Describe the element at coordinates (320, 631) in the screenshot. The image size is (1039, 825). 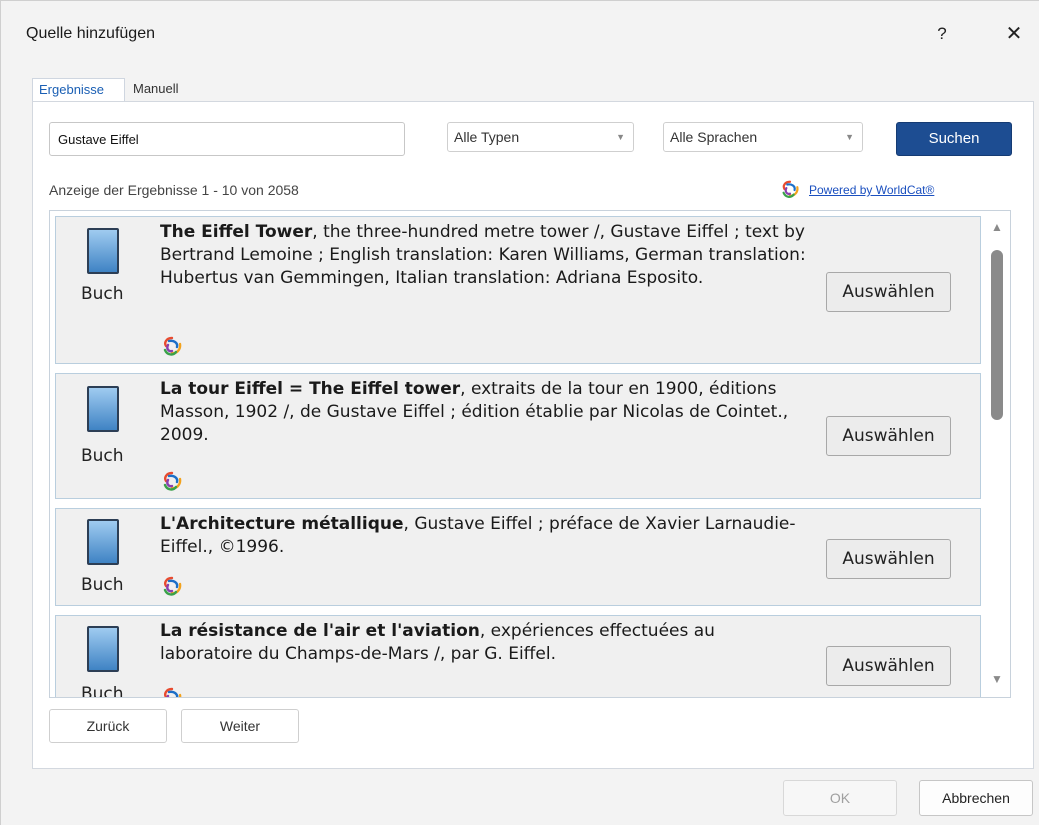
I see `result-title: La résistance de l'air et l'aviation` at that location.